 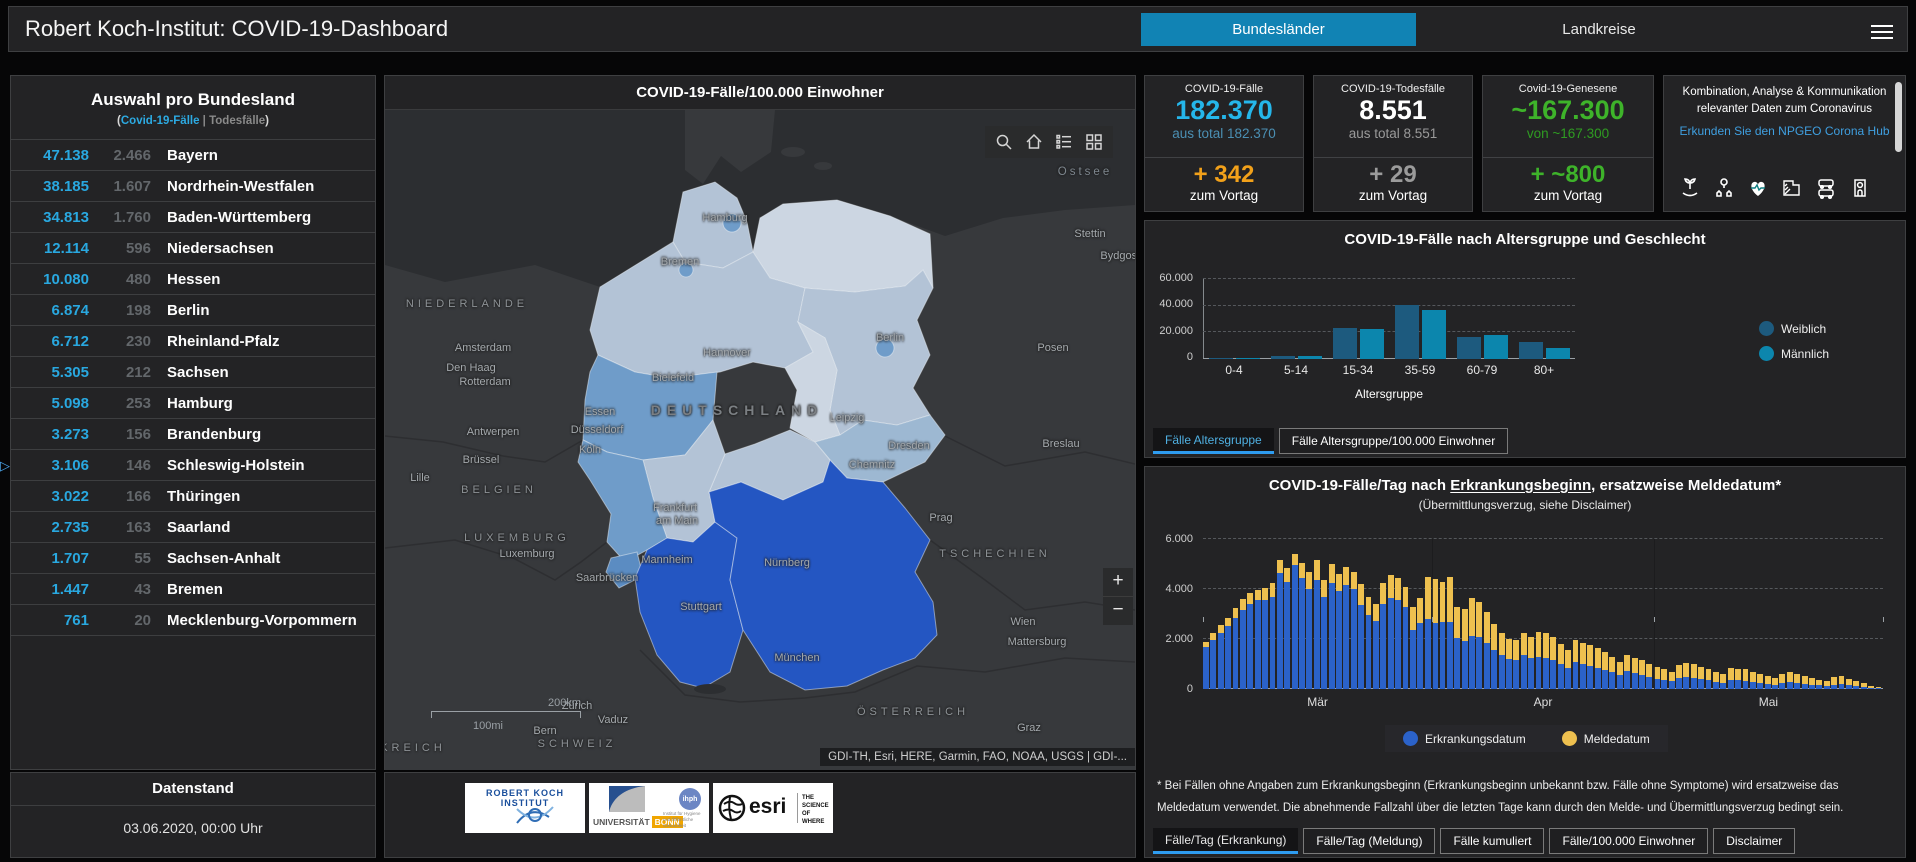 I want to click on tab-faelle-kumuliert: Fälle kumuliert, so click(x=1492, y=841).